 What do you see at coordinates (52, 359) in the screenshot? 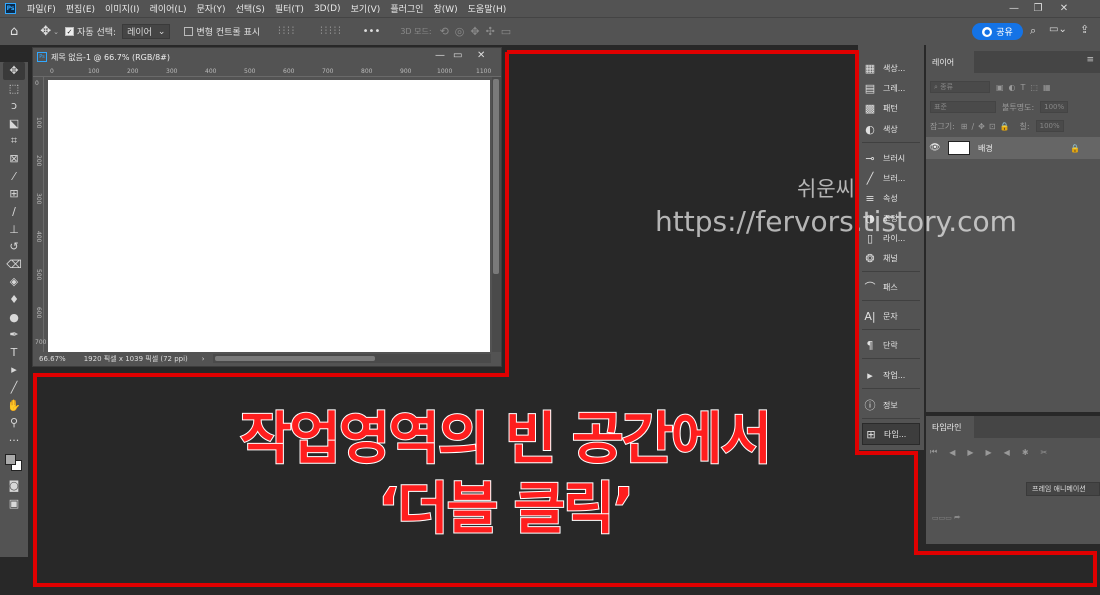
I see `zoom-level: 66.67%` at bounding box center [52, 359].